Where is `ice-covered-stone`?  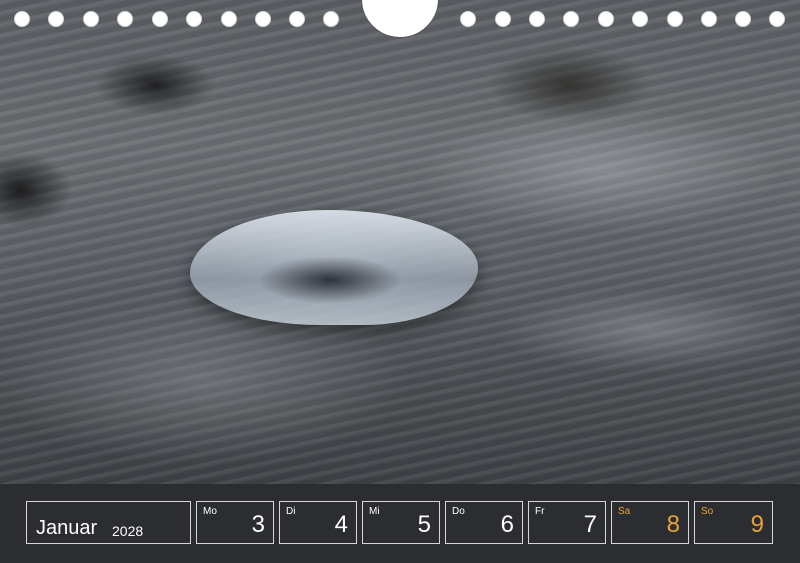
ice-covered-stone is located at coordinates (334, 267).